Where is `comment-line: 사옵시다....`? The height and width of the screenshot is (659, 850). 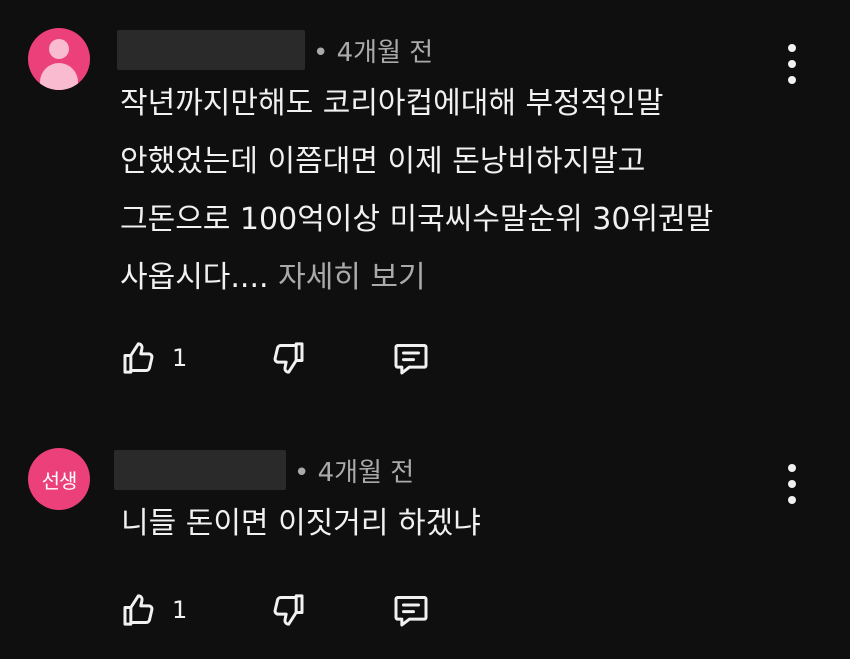 comment-line: 사옵시다.... is located at coordinates (194, 277).